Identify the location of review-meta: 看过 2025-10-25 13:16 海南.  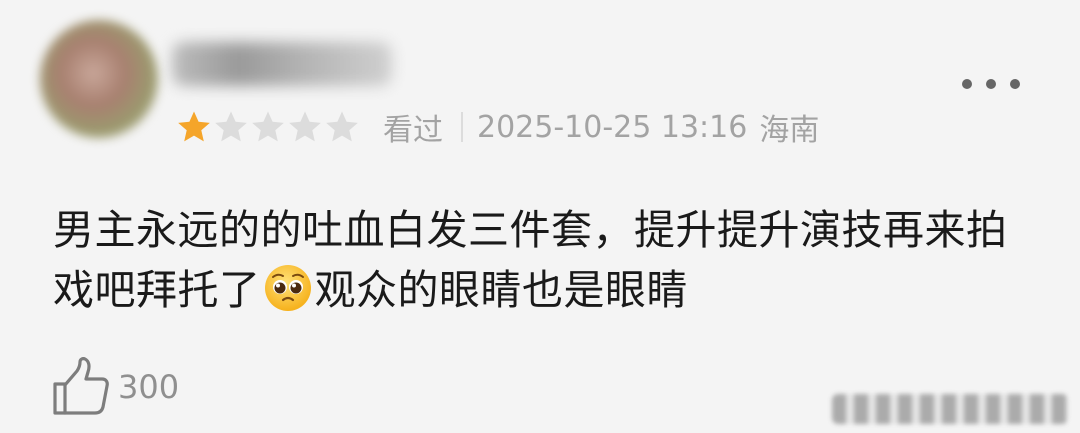
(497, 127).